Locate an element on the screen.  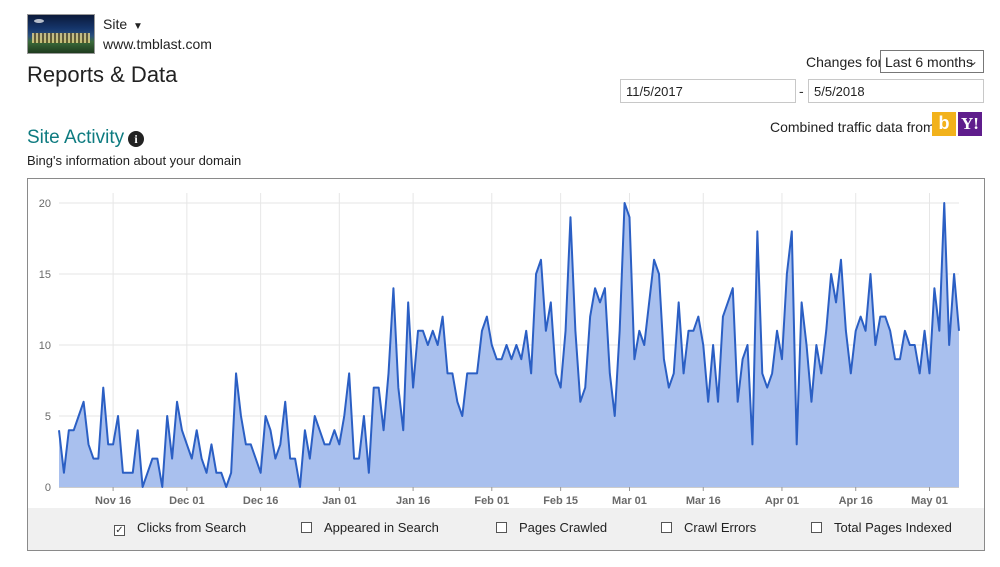
x-tick-label: Apr 01 is located at coordinates (782, 501).